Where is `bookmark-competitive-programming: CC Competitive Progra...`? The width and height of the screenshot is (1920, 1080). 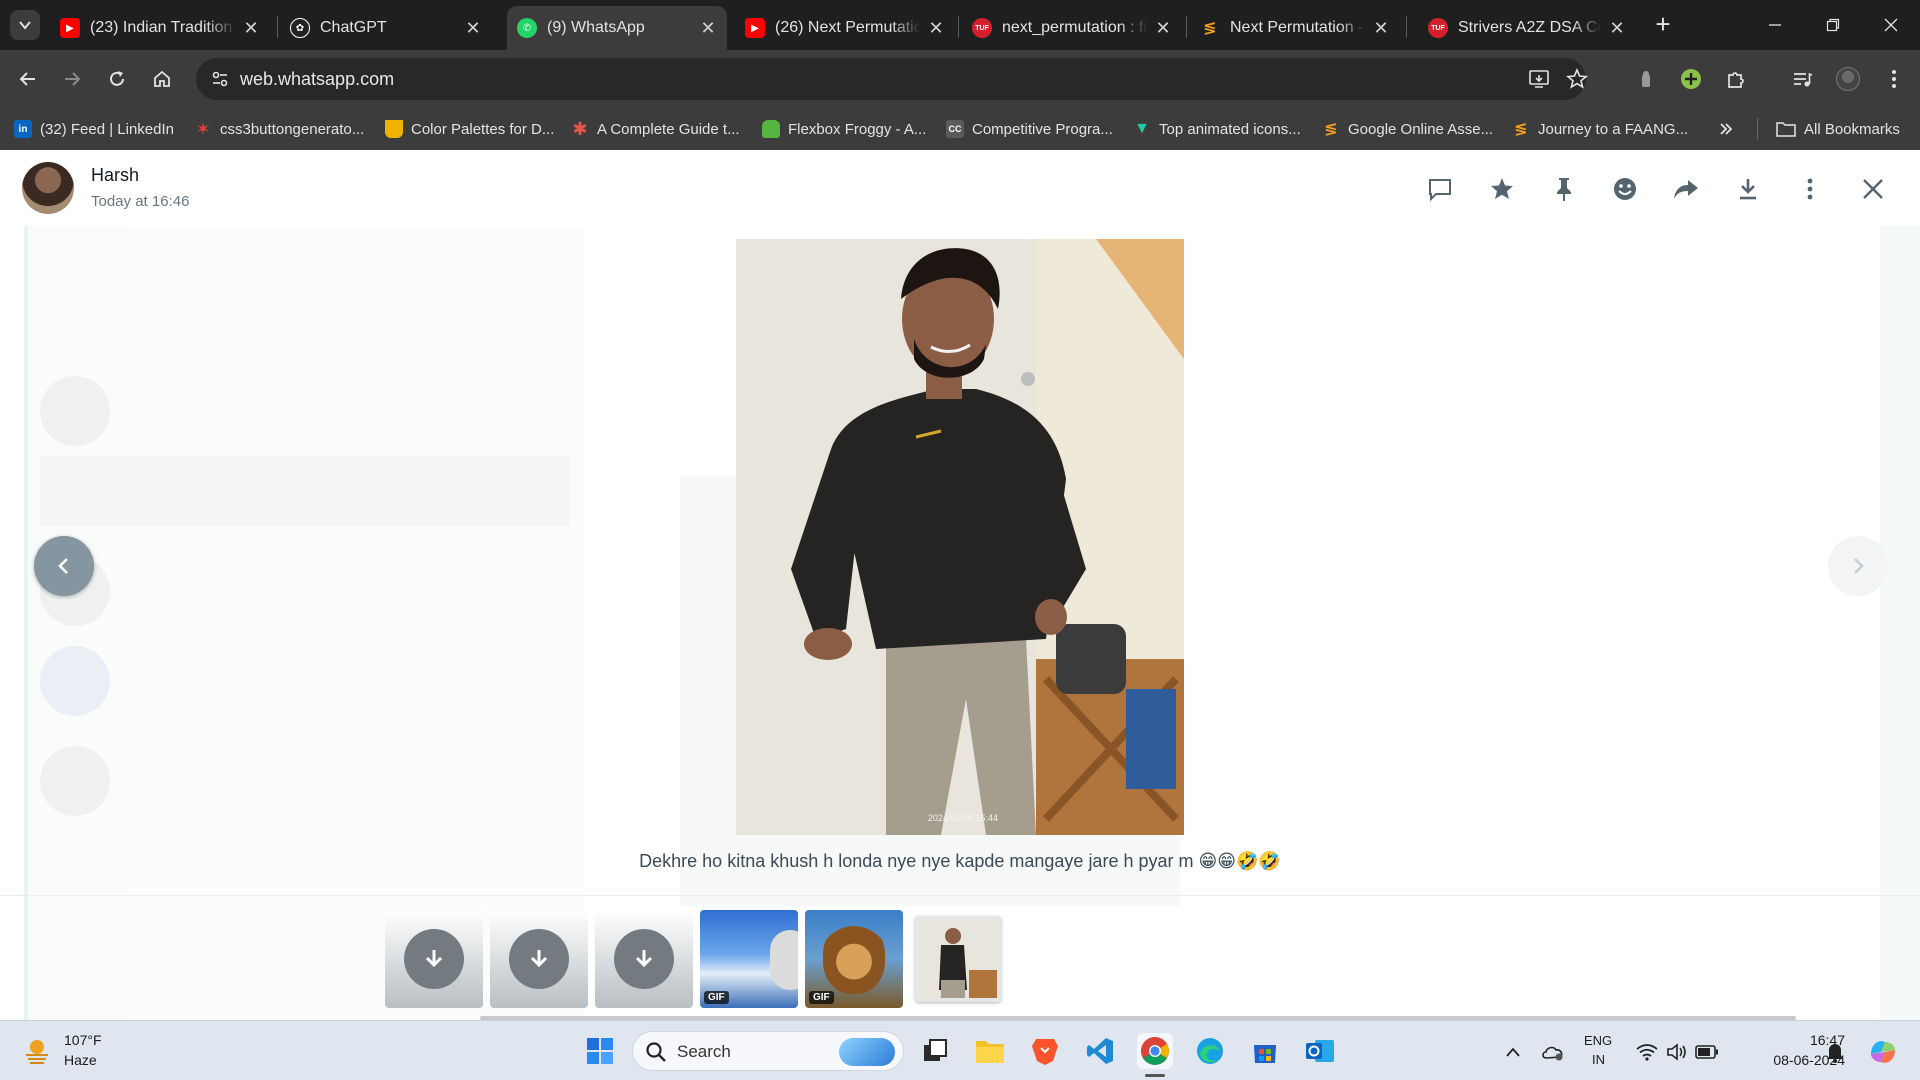 bookmark-competitive-programming: CC Competitive Progra... is located at coordinates (1029, 129).